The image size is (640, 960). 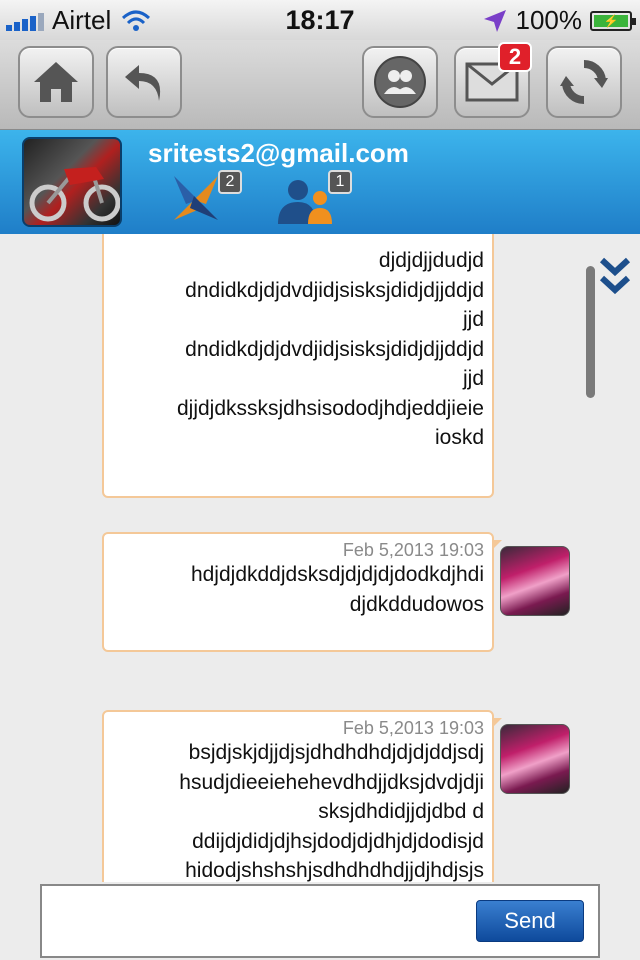 I want to click on battery-charging-icon: ⚡, so click(x=613, y=20).